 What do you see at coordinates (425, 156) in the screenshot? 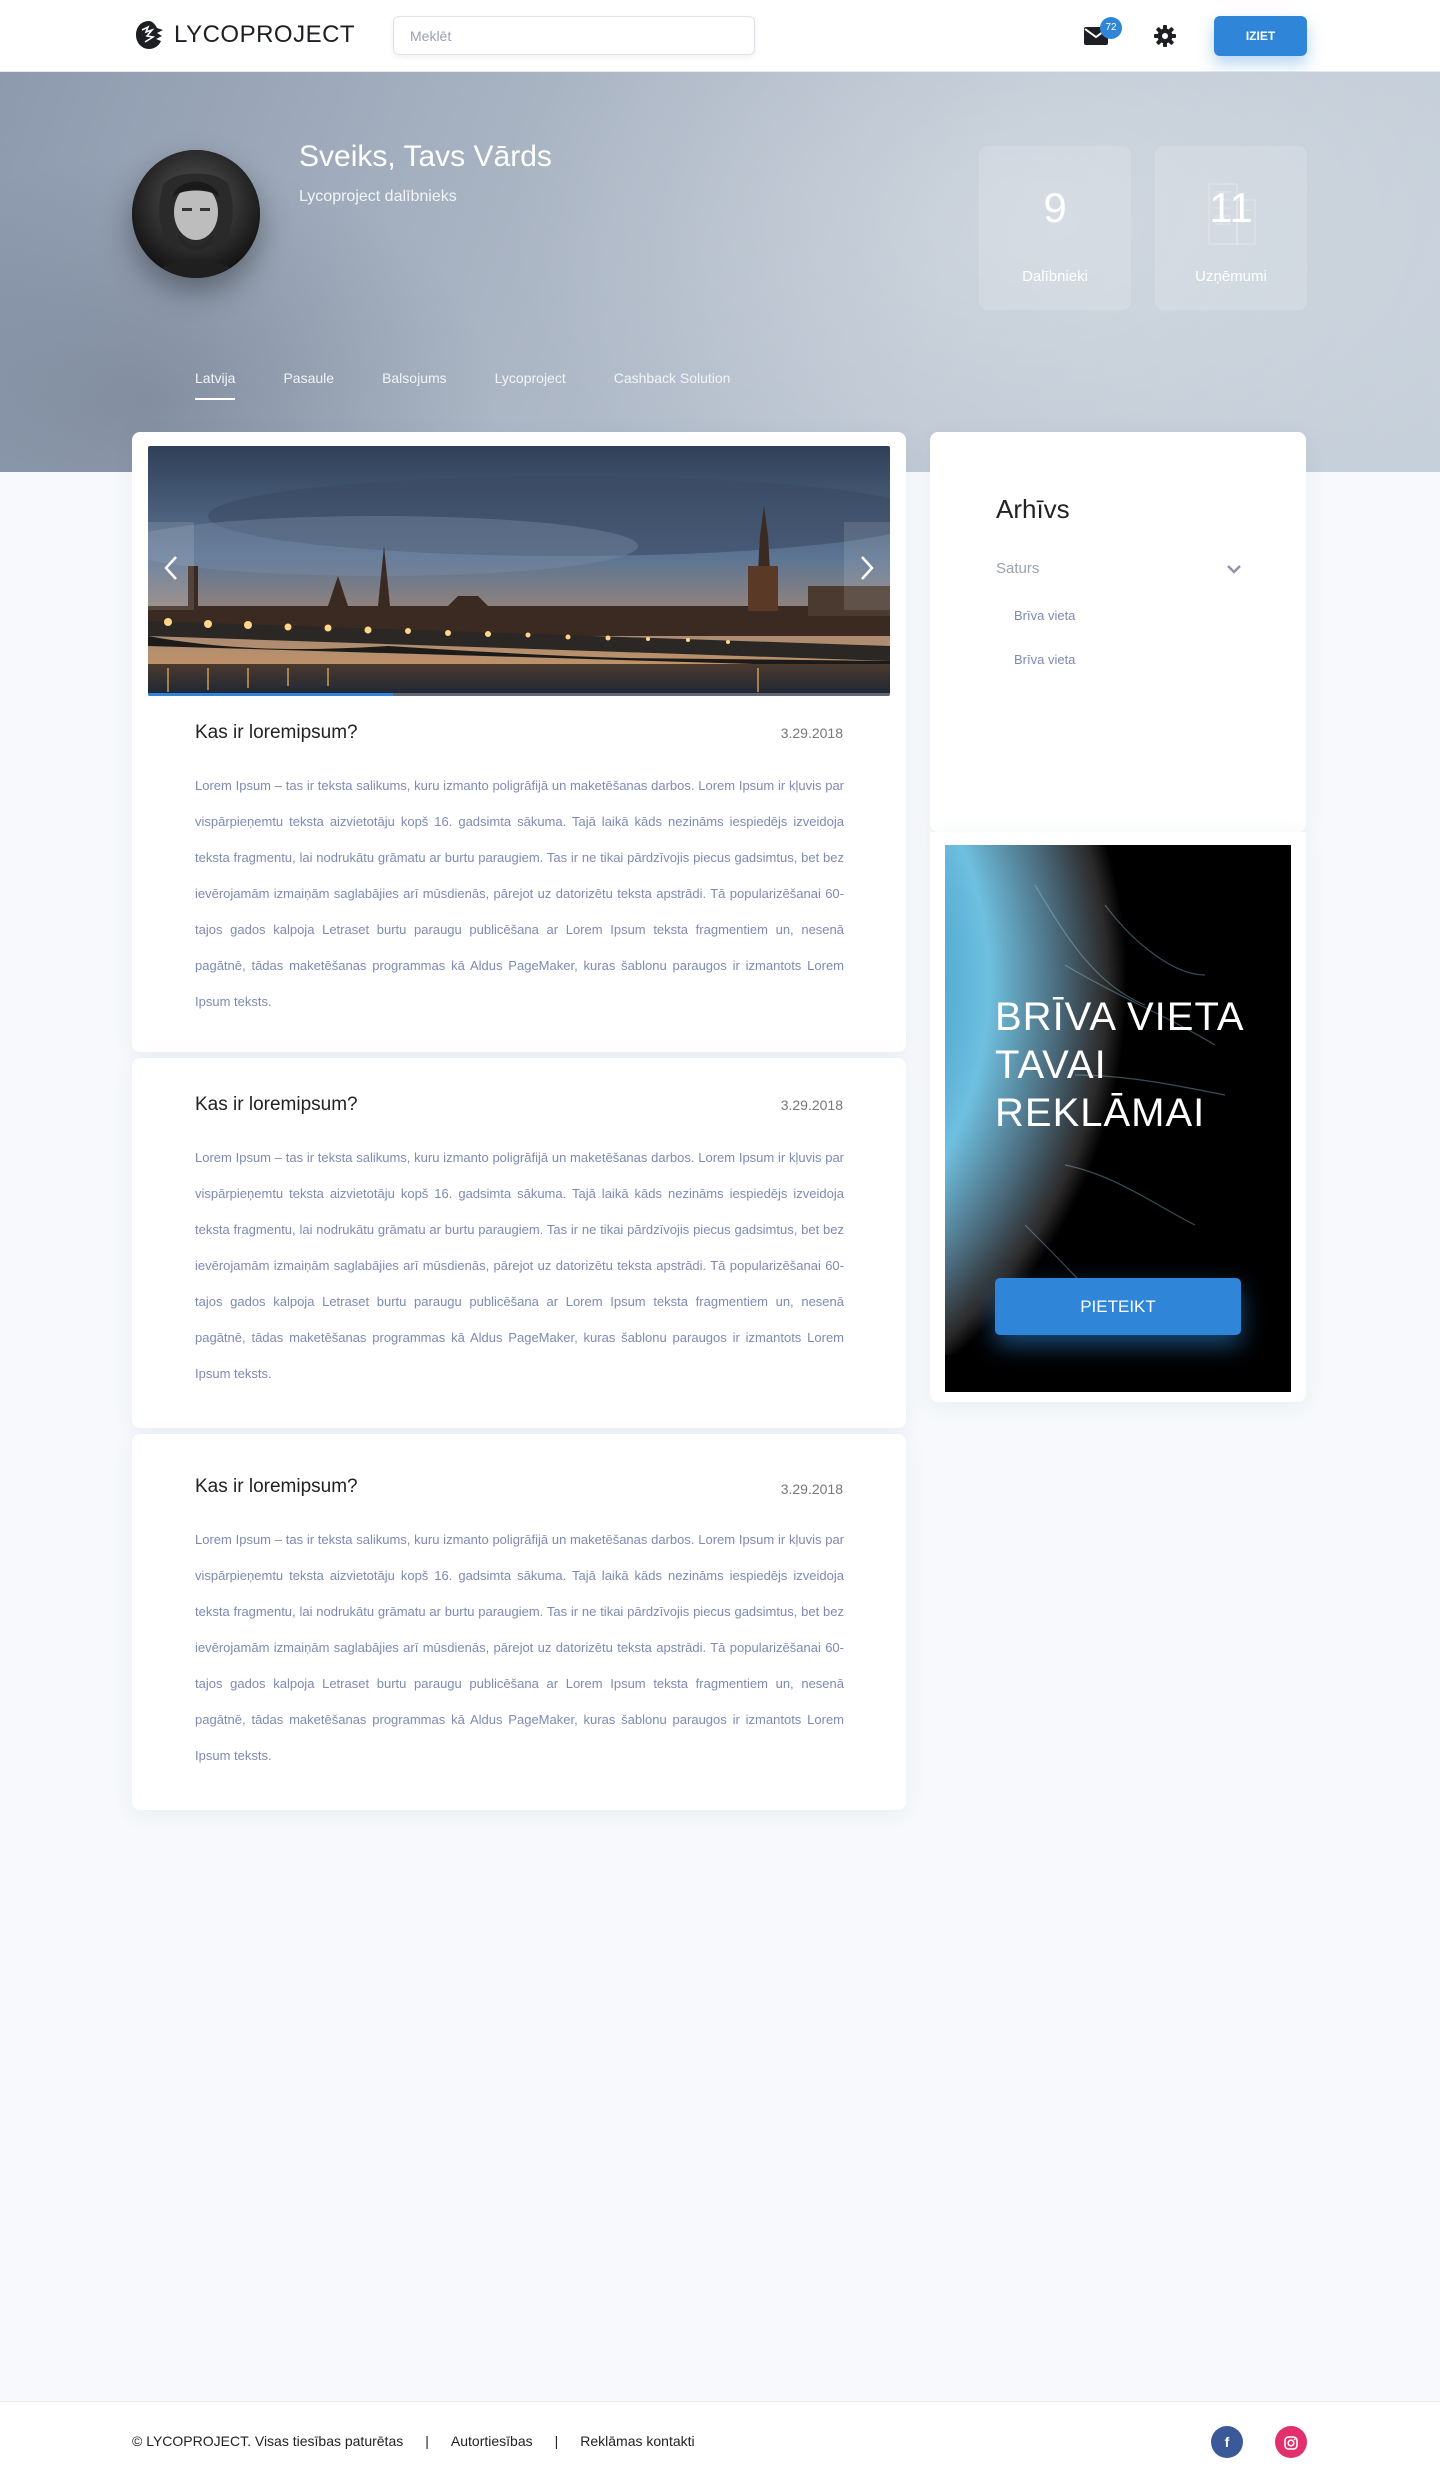
I see `greeting-title: Sveiks, Tavs Vārds` at bounding box center [425, 156].